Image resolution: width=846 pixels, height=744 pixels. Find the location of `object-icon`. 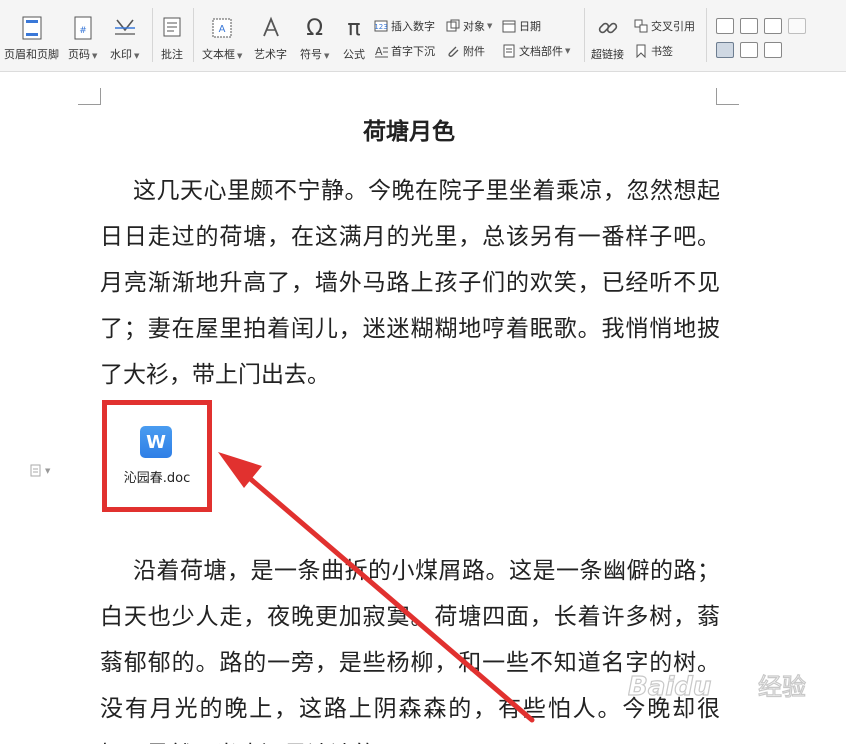

object-icon is located at coordinates (453, 26).